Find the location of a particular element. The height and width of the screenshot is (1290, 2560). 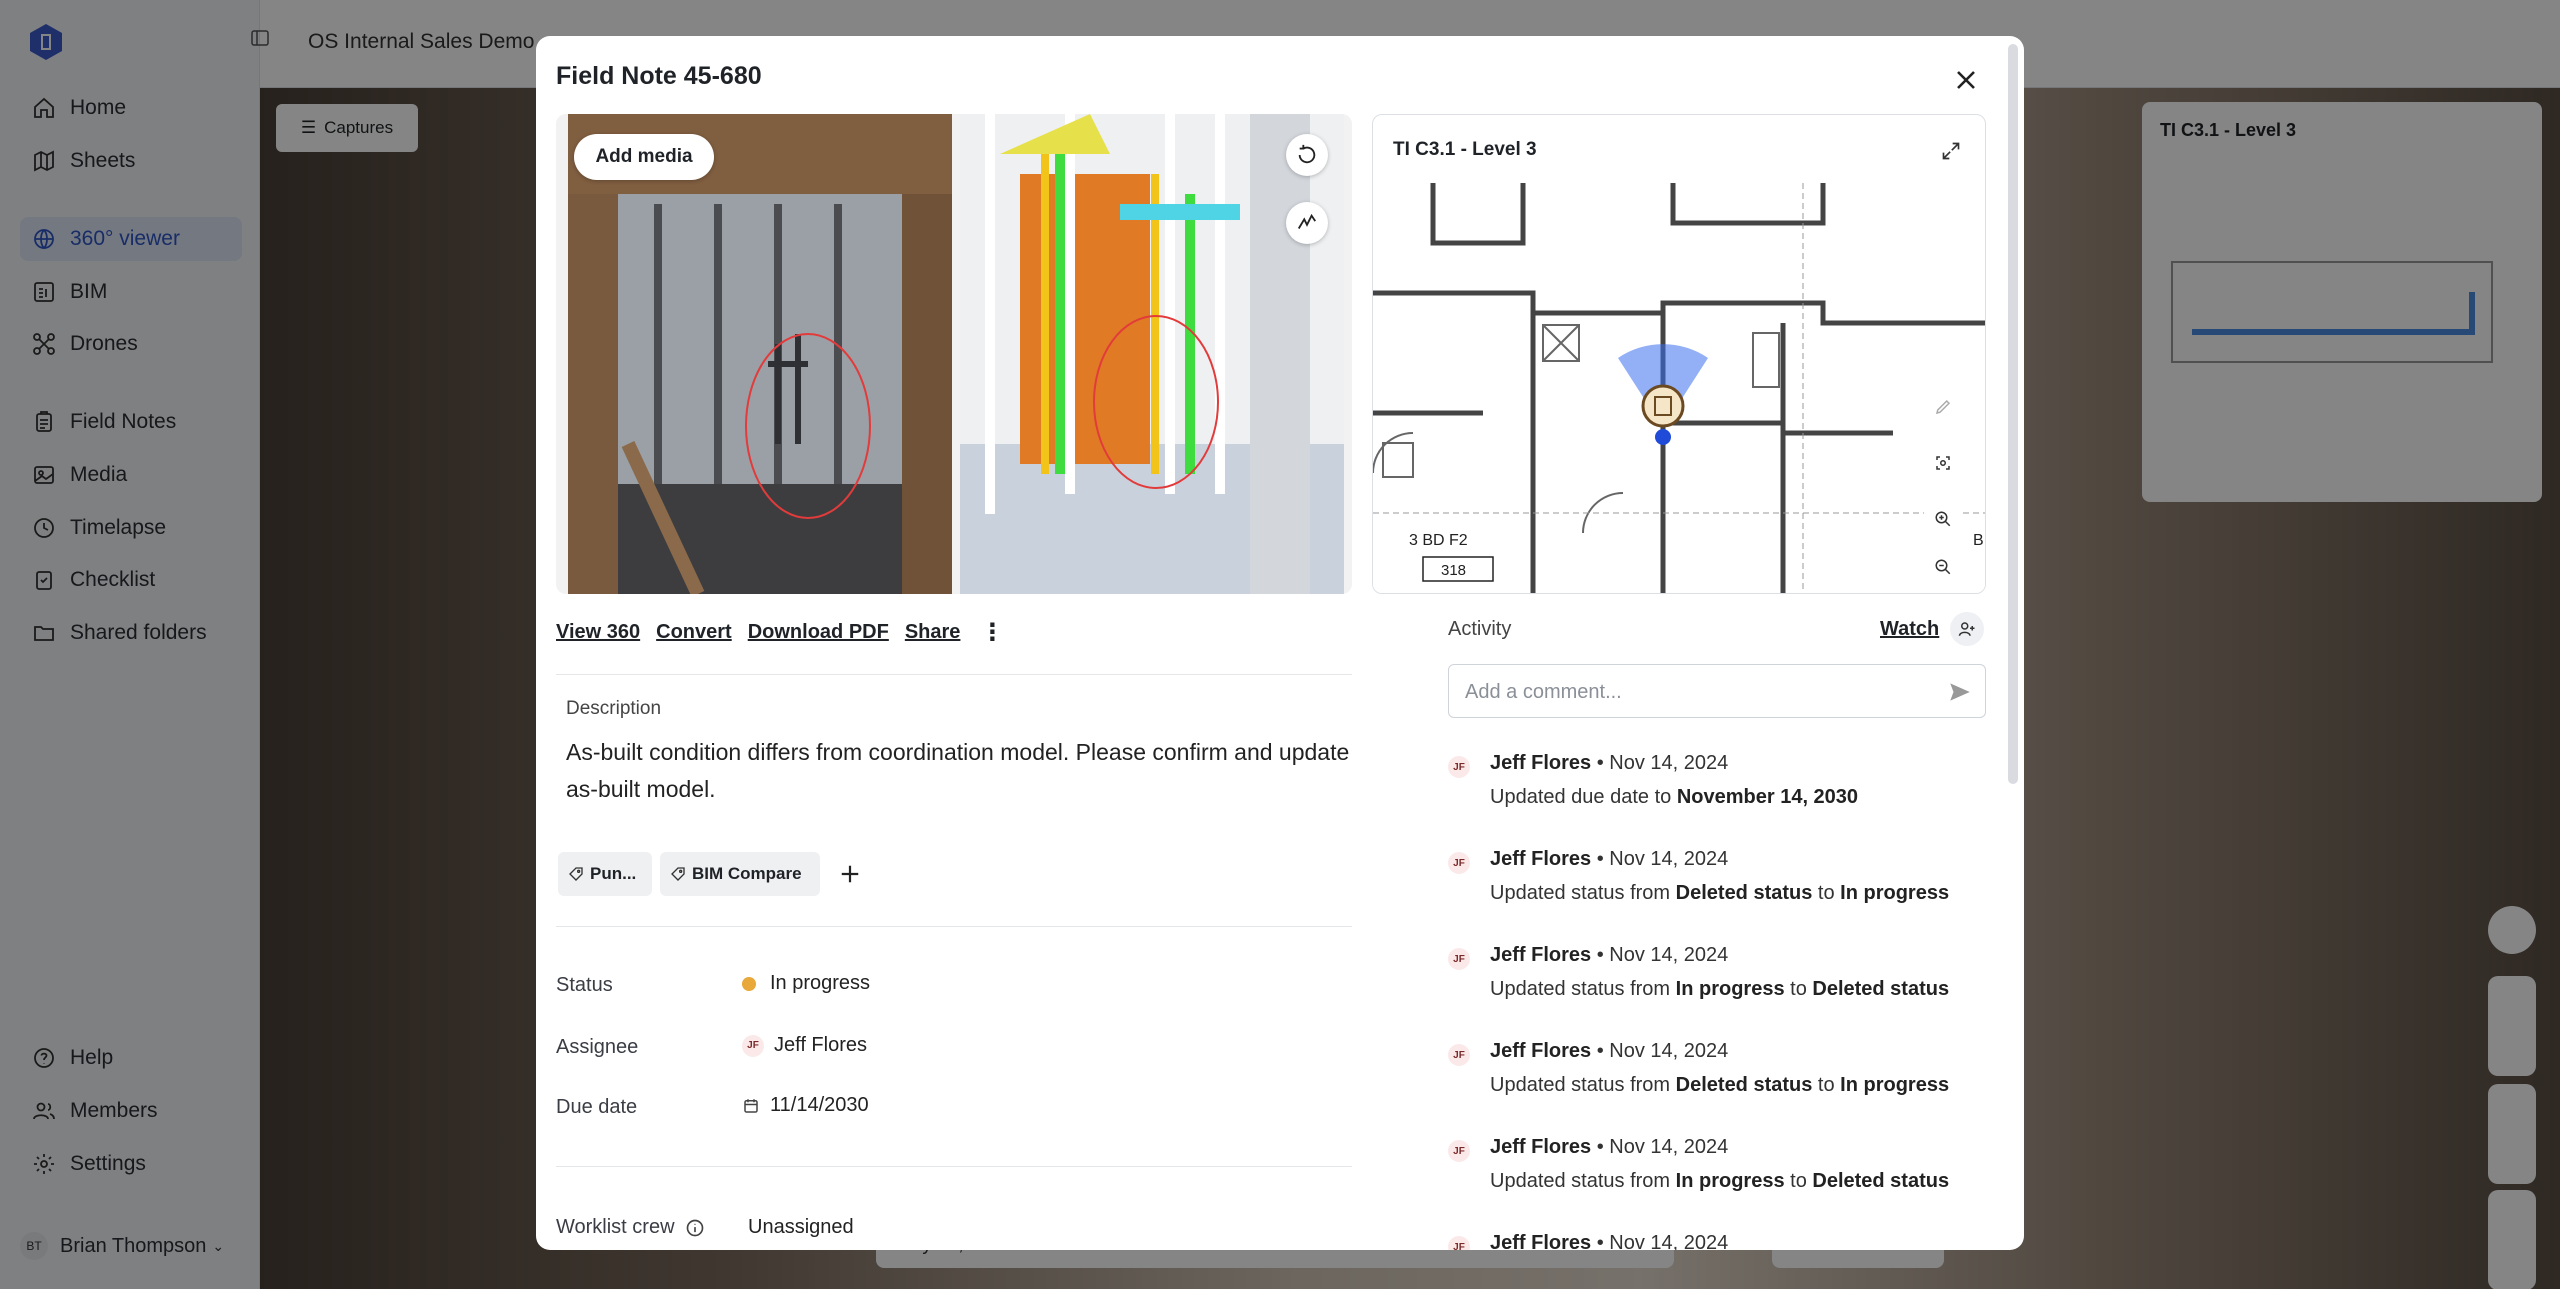

rotate-icon is located at coordinates (1307, 154).